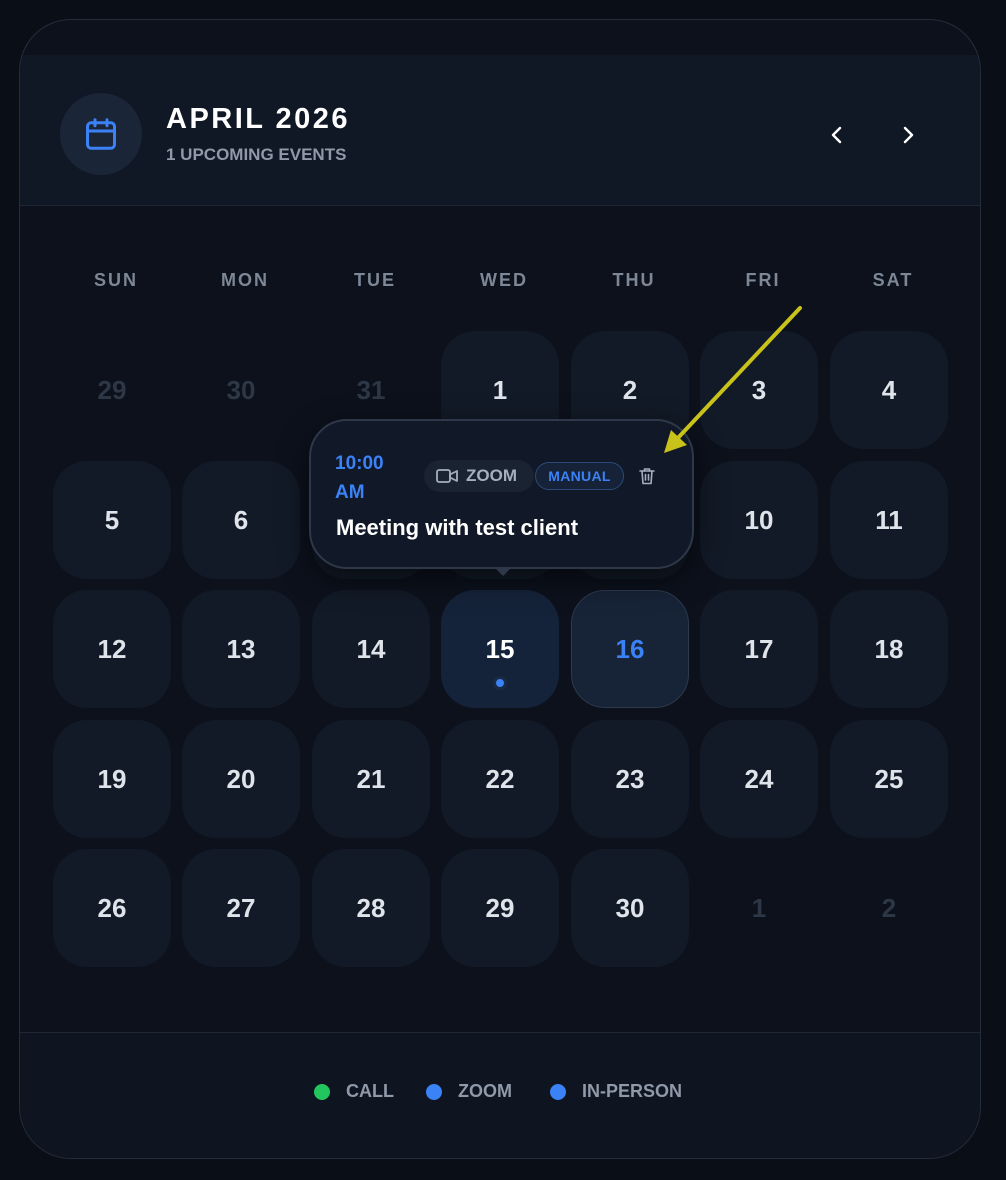  I want to click on day-cell: 29, so click(500, 908).